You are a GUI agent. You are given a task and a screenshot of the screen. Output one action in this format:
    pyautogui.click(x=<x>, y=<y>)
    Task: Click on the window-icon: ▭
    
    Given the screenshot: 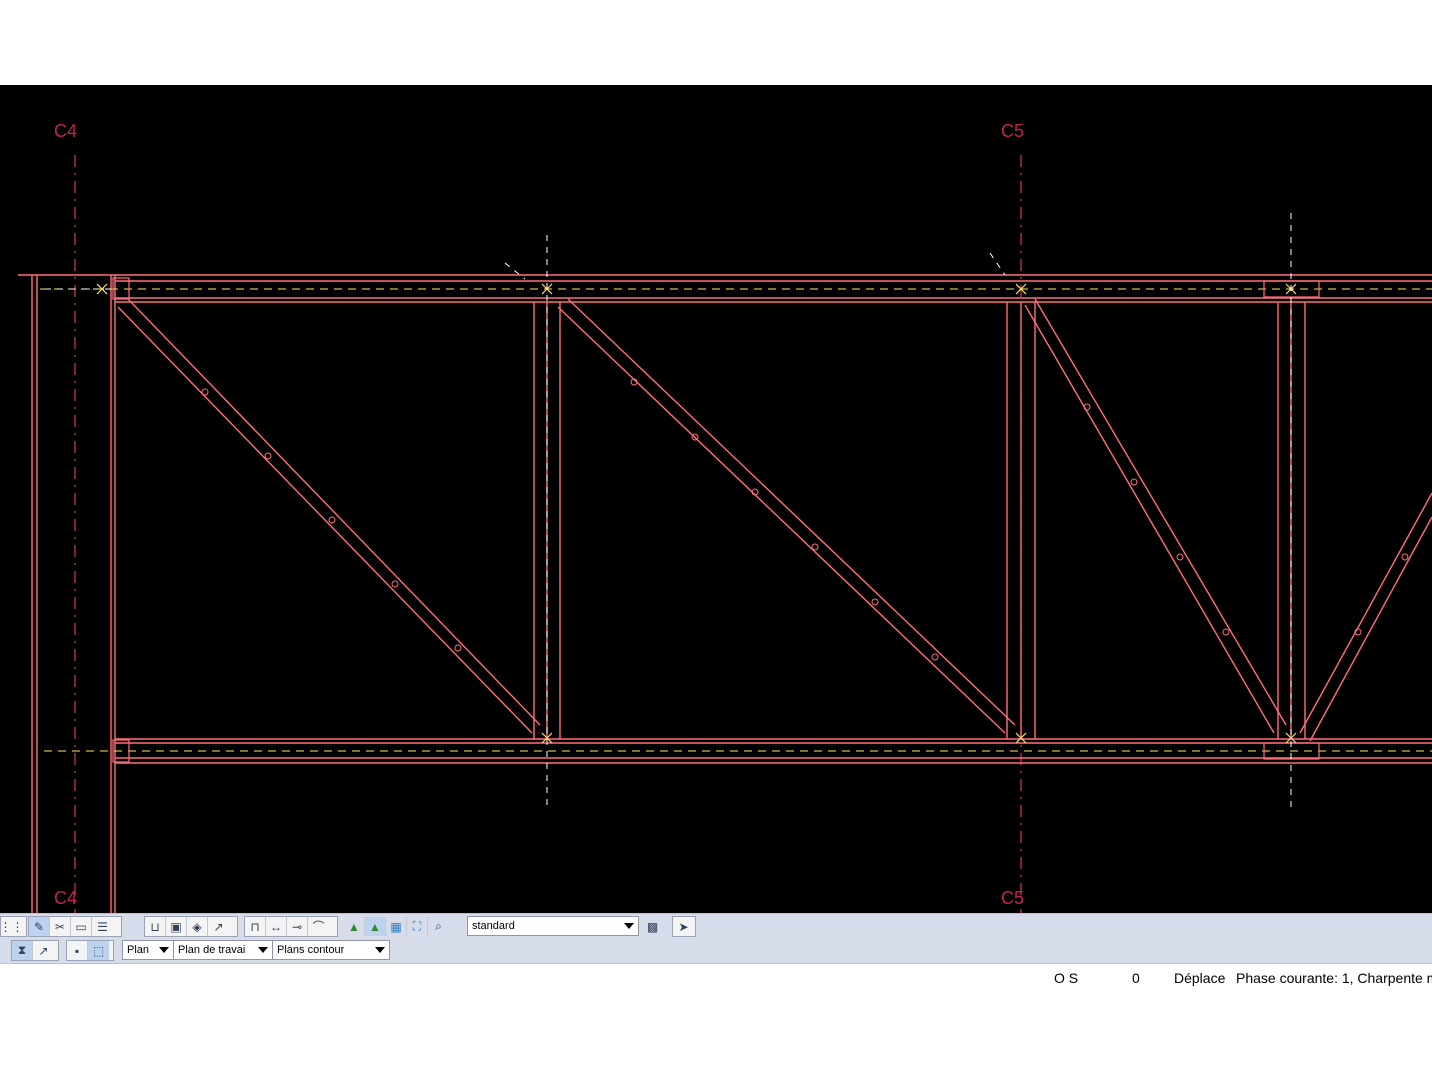 What is the action you would take?
    pyautogui.click(x=81, y=926)
    